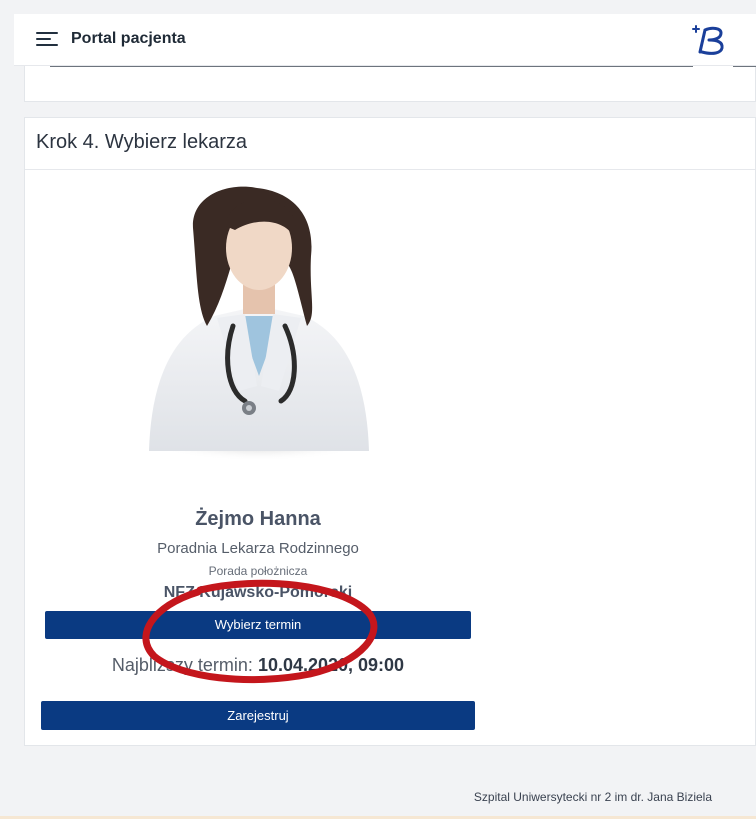 The width and height of the screenshot is (756, 819). I want to click on service-name: Porada położnicza, so click(258, 571).